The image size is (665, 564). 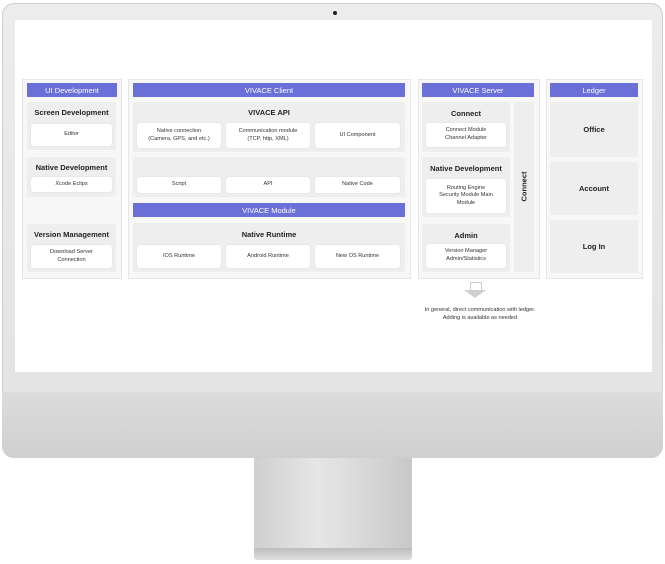 What do you see at coordinates (269, 234) in the screenshot?
I see `native-runtime-title: Native Runtime` at bounding box center [269, 234].